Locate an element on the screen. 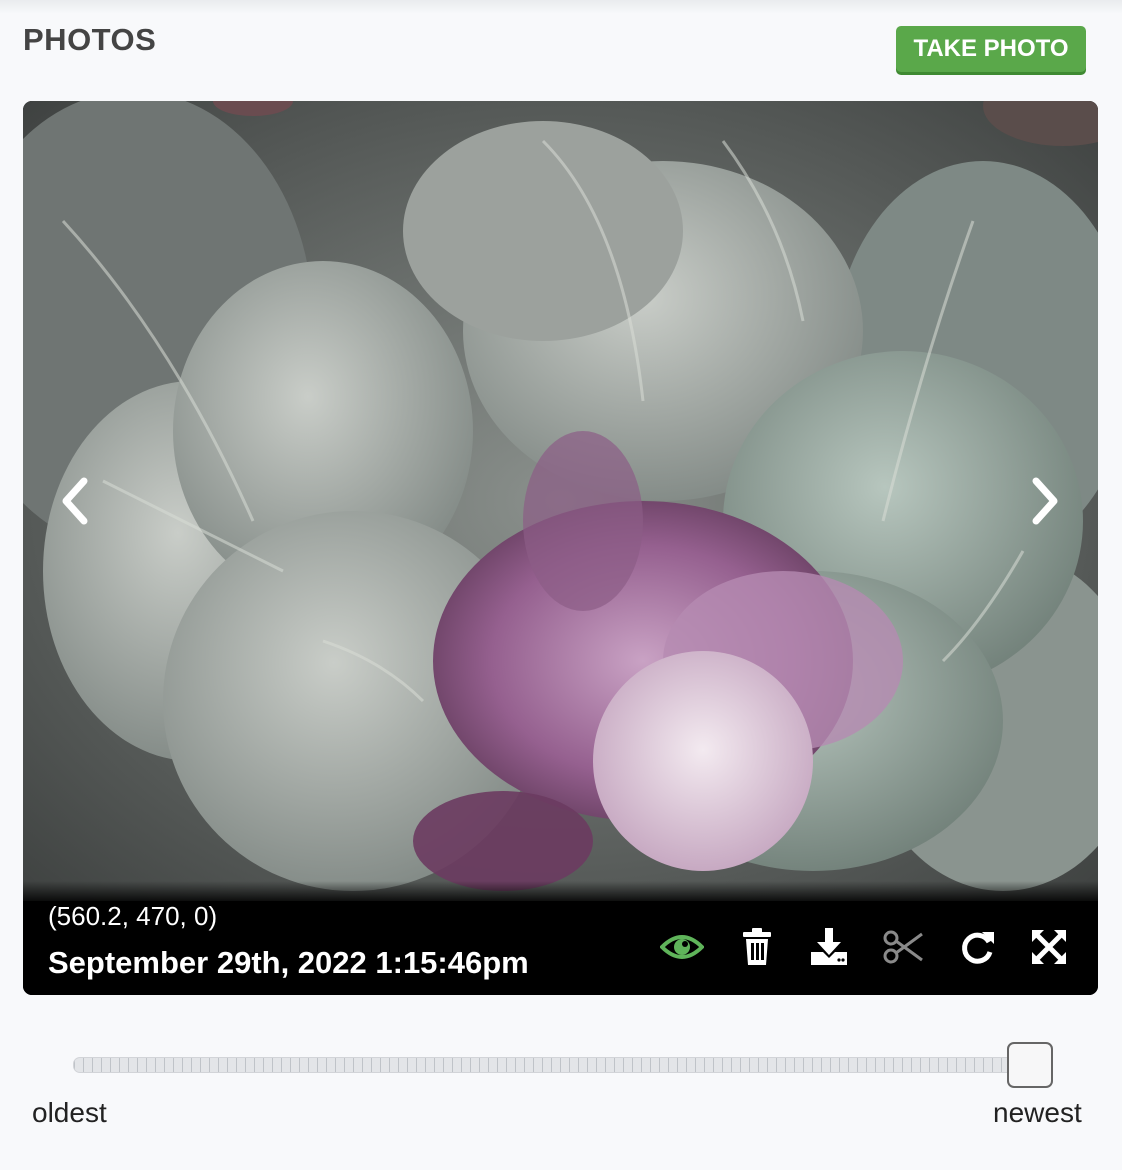 This screenshot has height=1170, width=1122. photo-toolbar is located at coordinates (870, 947).